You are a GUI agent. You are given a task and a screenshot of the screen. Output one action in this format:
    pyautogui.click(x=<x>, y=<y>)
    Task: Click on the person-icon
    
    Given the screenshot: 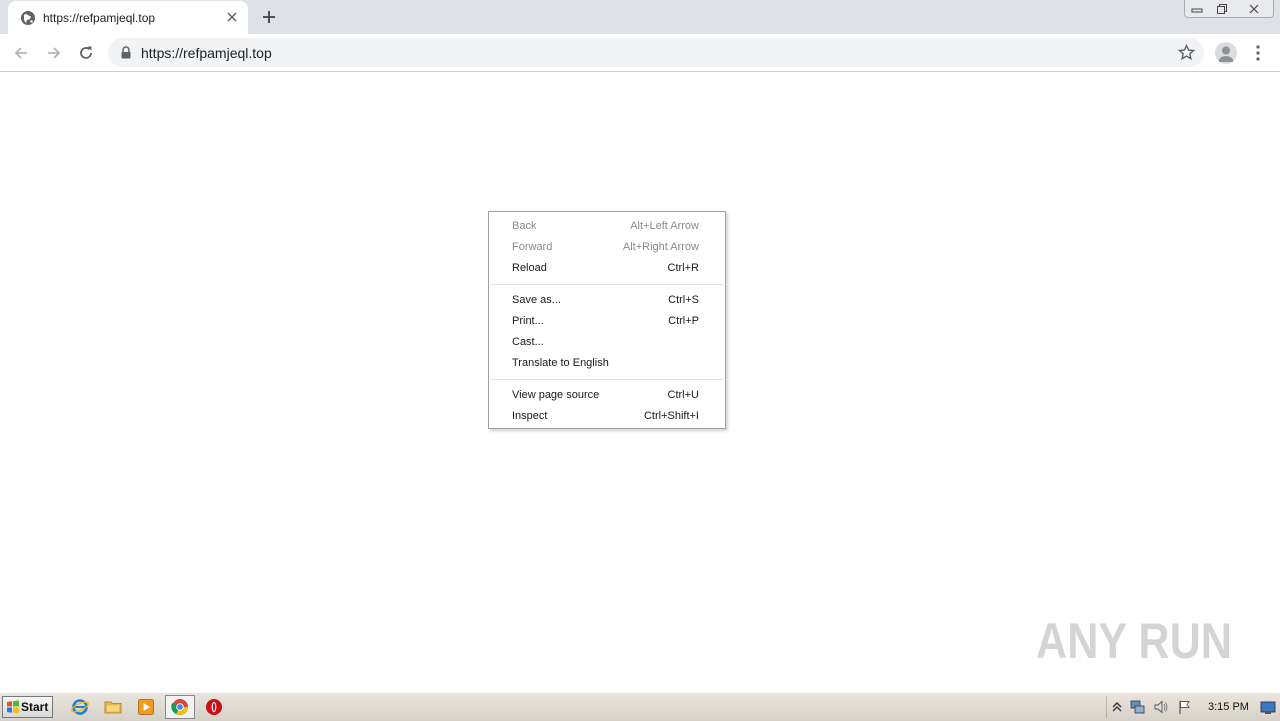 What is the action you would take?
    pyautogui.click(x=1226, y=54)
    